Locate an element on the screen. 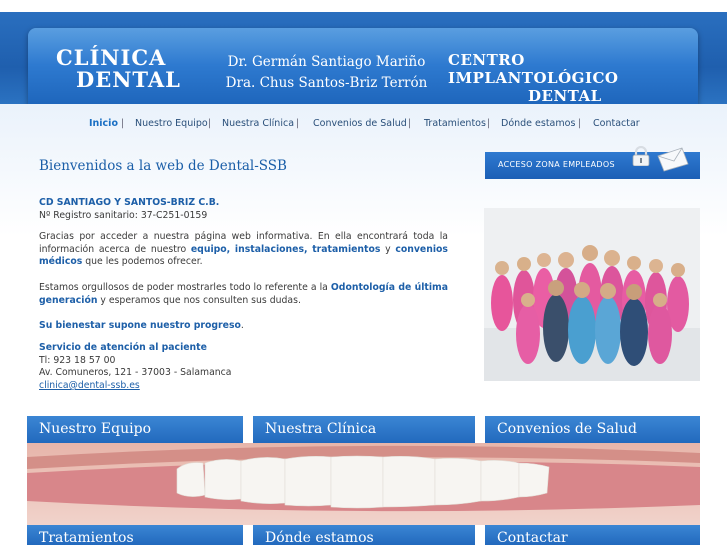 The height and width of the screenshot is (546, 727). tile-label: Dónde estamos is located at coordinates (319, 538).